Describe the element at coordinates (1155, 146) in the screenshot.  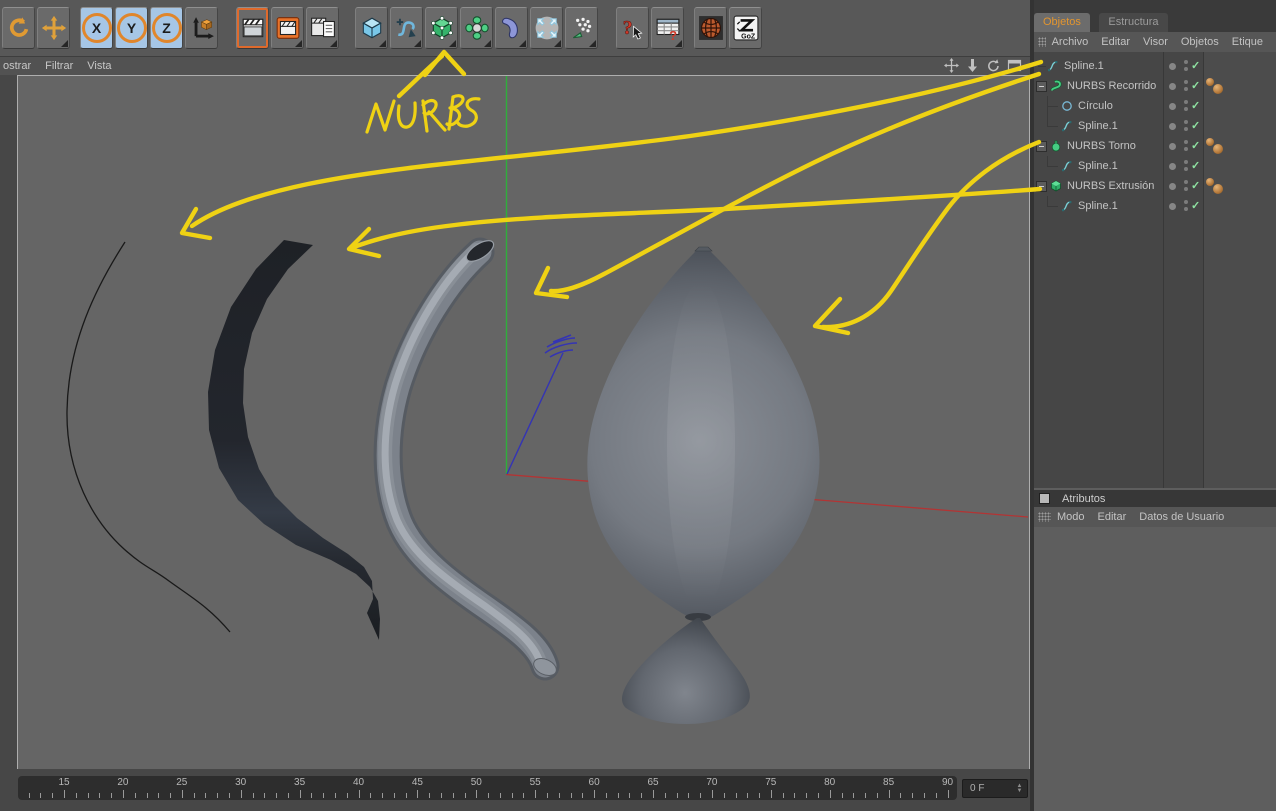
I see `tree-row-nurbs-torno: NURBS Torno ✓` at that location.